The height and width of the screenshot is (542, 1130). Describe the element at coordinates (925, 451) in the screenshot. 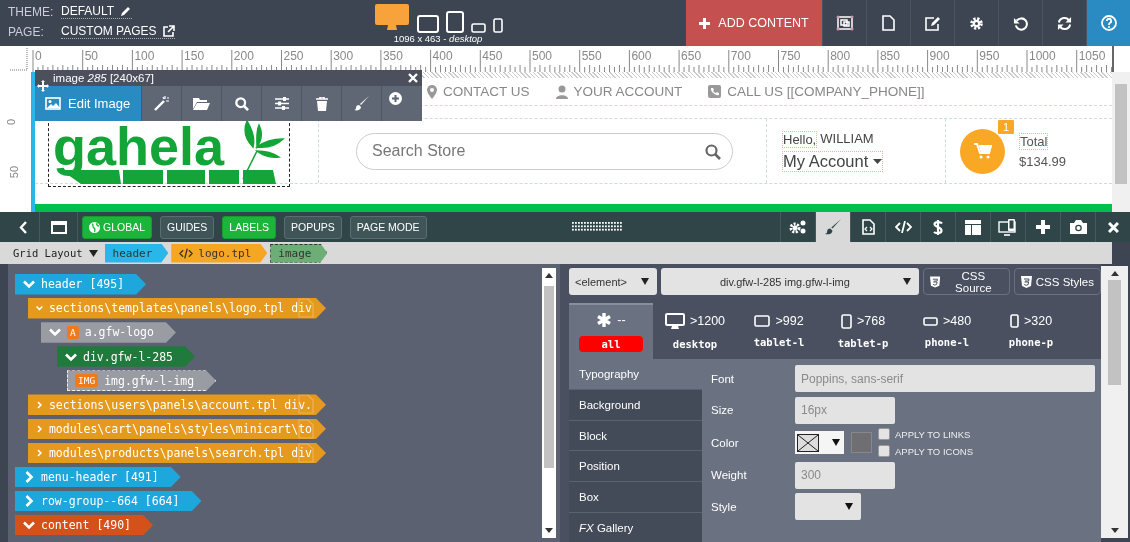

I see `apply-checkbox: APPLY TO ICONS` at that location.